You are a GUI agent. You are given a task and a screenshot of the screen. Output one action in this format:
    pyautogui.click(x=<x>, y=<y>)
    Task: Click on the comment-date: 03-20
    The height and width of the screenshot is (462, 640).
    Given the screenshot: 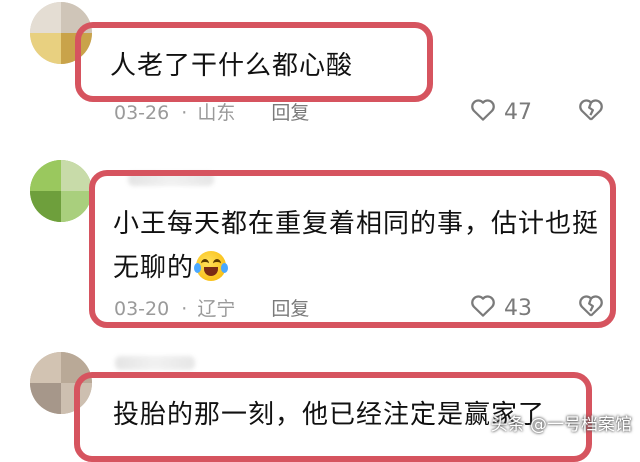 What is the action you would take?
    pyautogui.click(x=142, y=309)
    